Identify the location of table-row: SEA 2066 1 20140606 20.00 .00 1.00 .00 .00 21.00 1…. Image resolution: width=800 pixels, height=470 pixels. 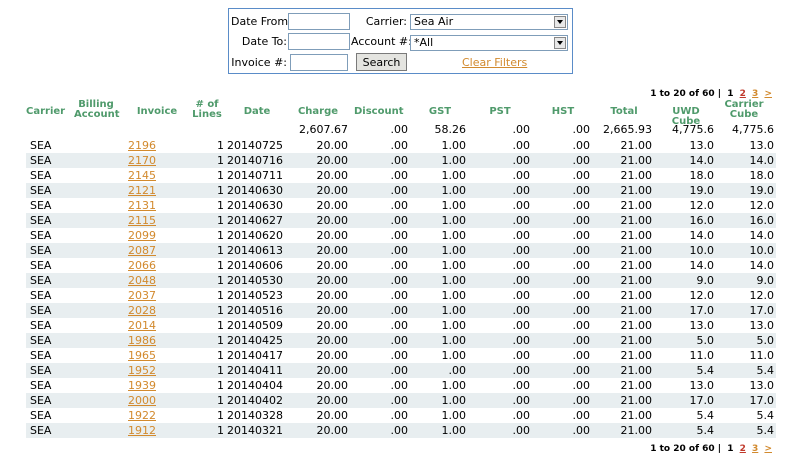
(401, 265).